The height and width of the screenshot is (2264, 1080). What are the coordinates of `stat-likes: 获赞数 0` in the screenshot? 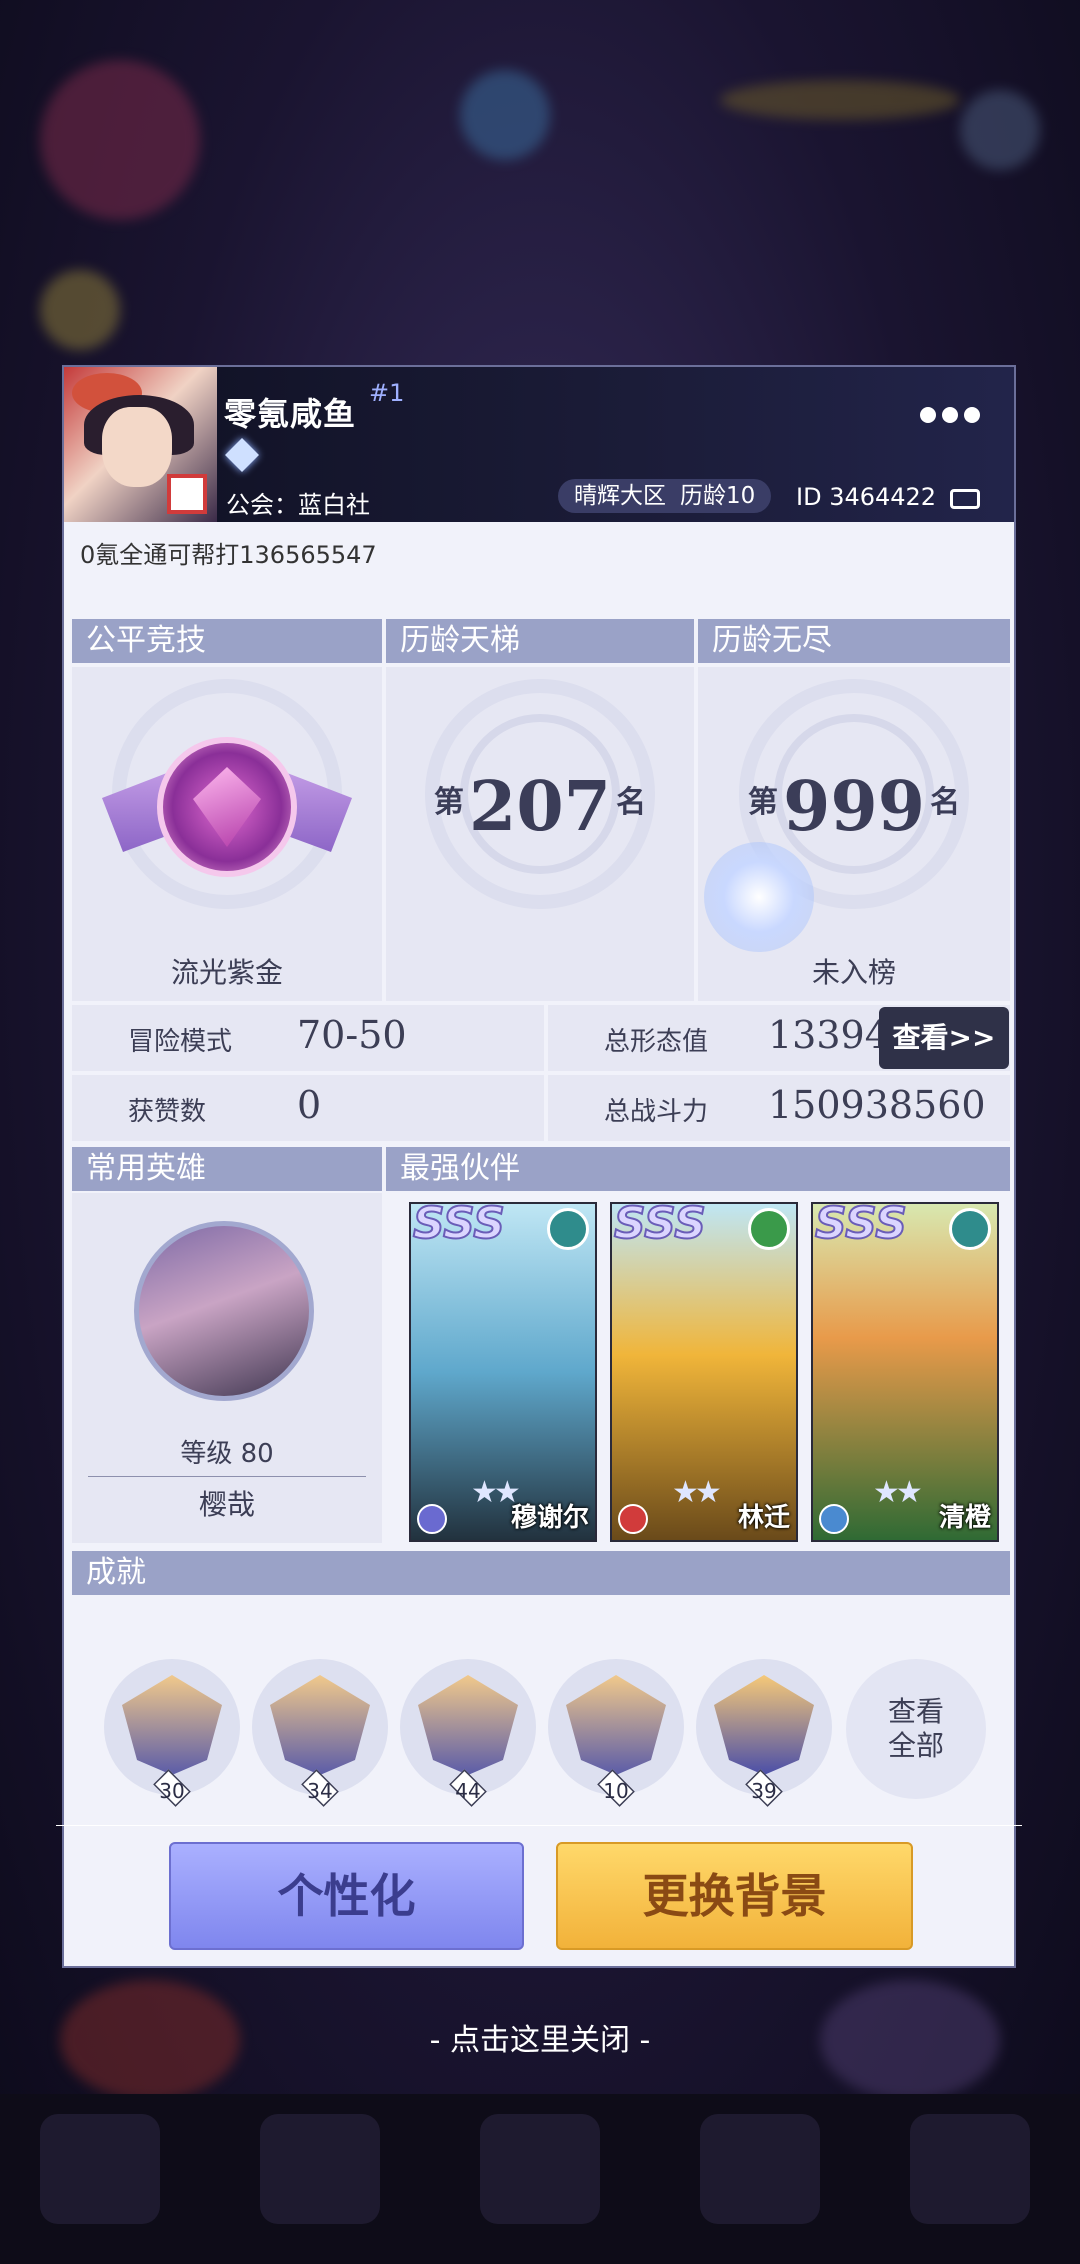 It's located at (308, 1108).